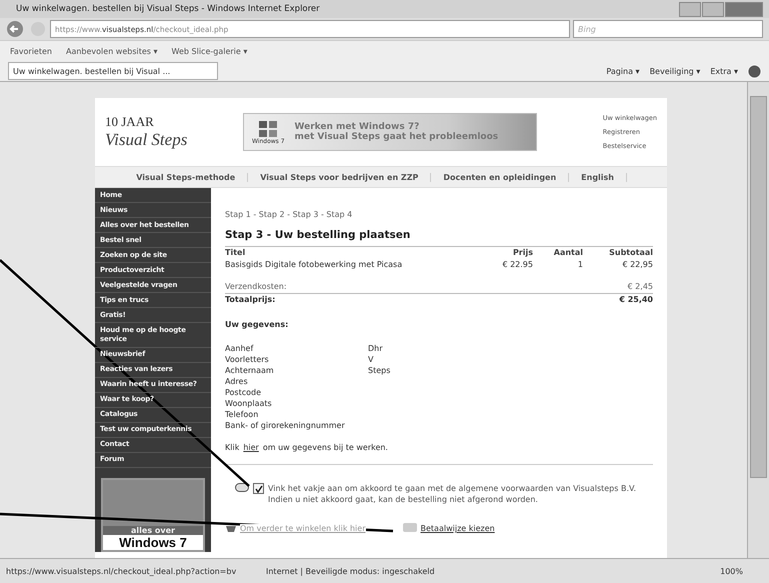  Describe the element at coordinates (517, 265) in the screenshot. I see `table-cell-text: € 22.95` at that location.